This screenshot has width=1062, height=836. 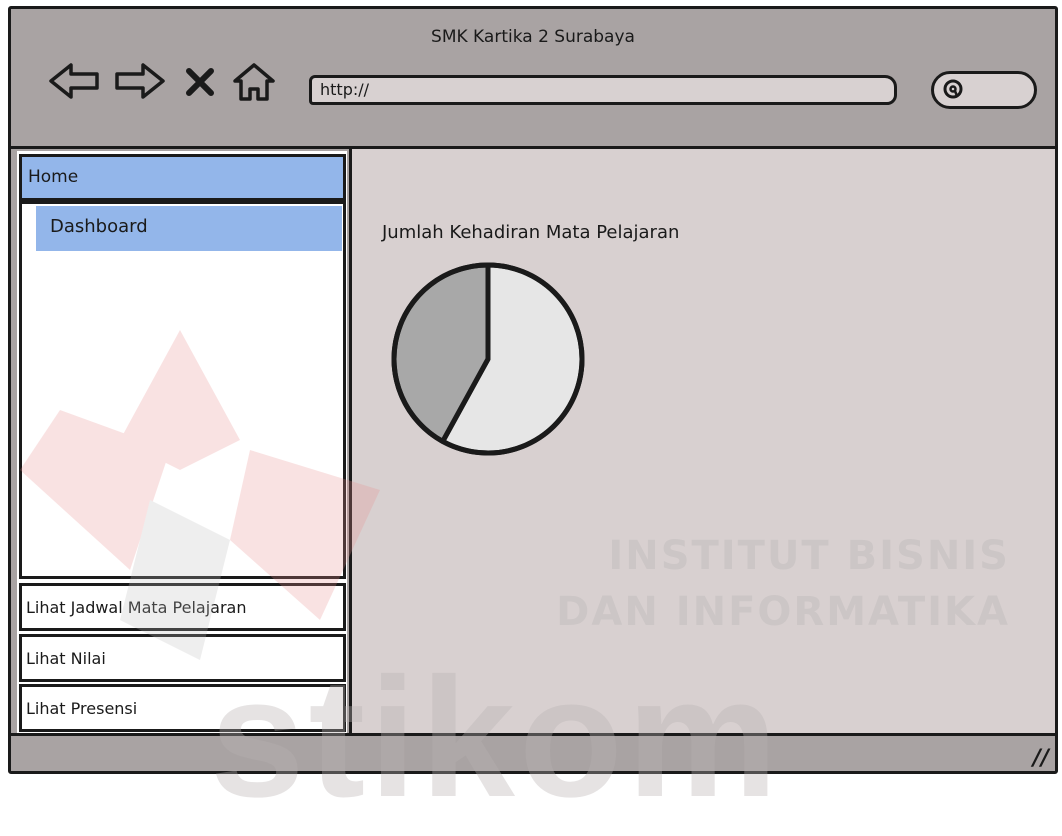 I want to click on search-input, so click(x=984, y=90).